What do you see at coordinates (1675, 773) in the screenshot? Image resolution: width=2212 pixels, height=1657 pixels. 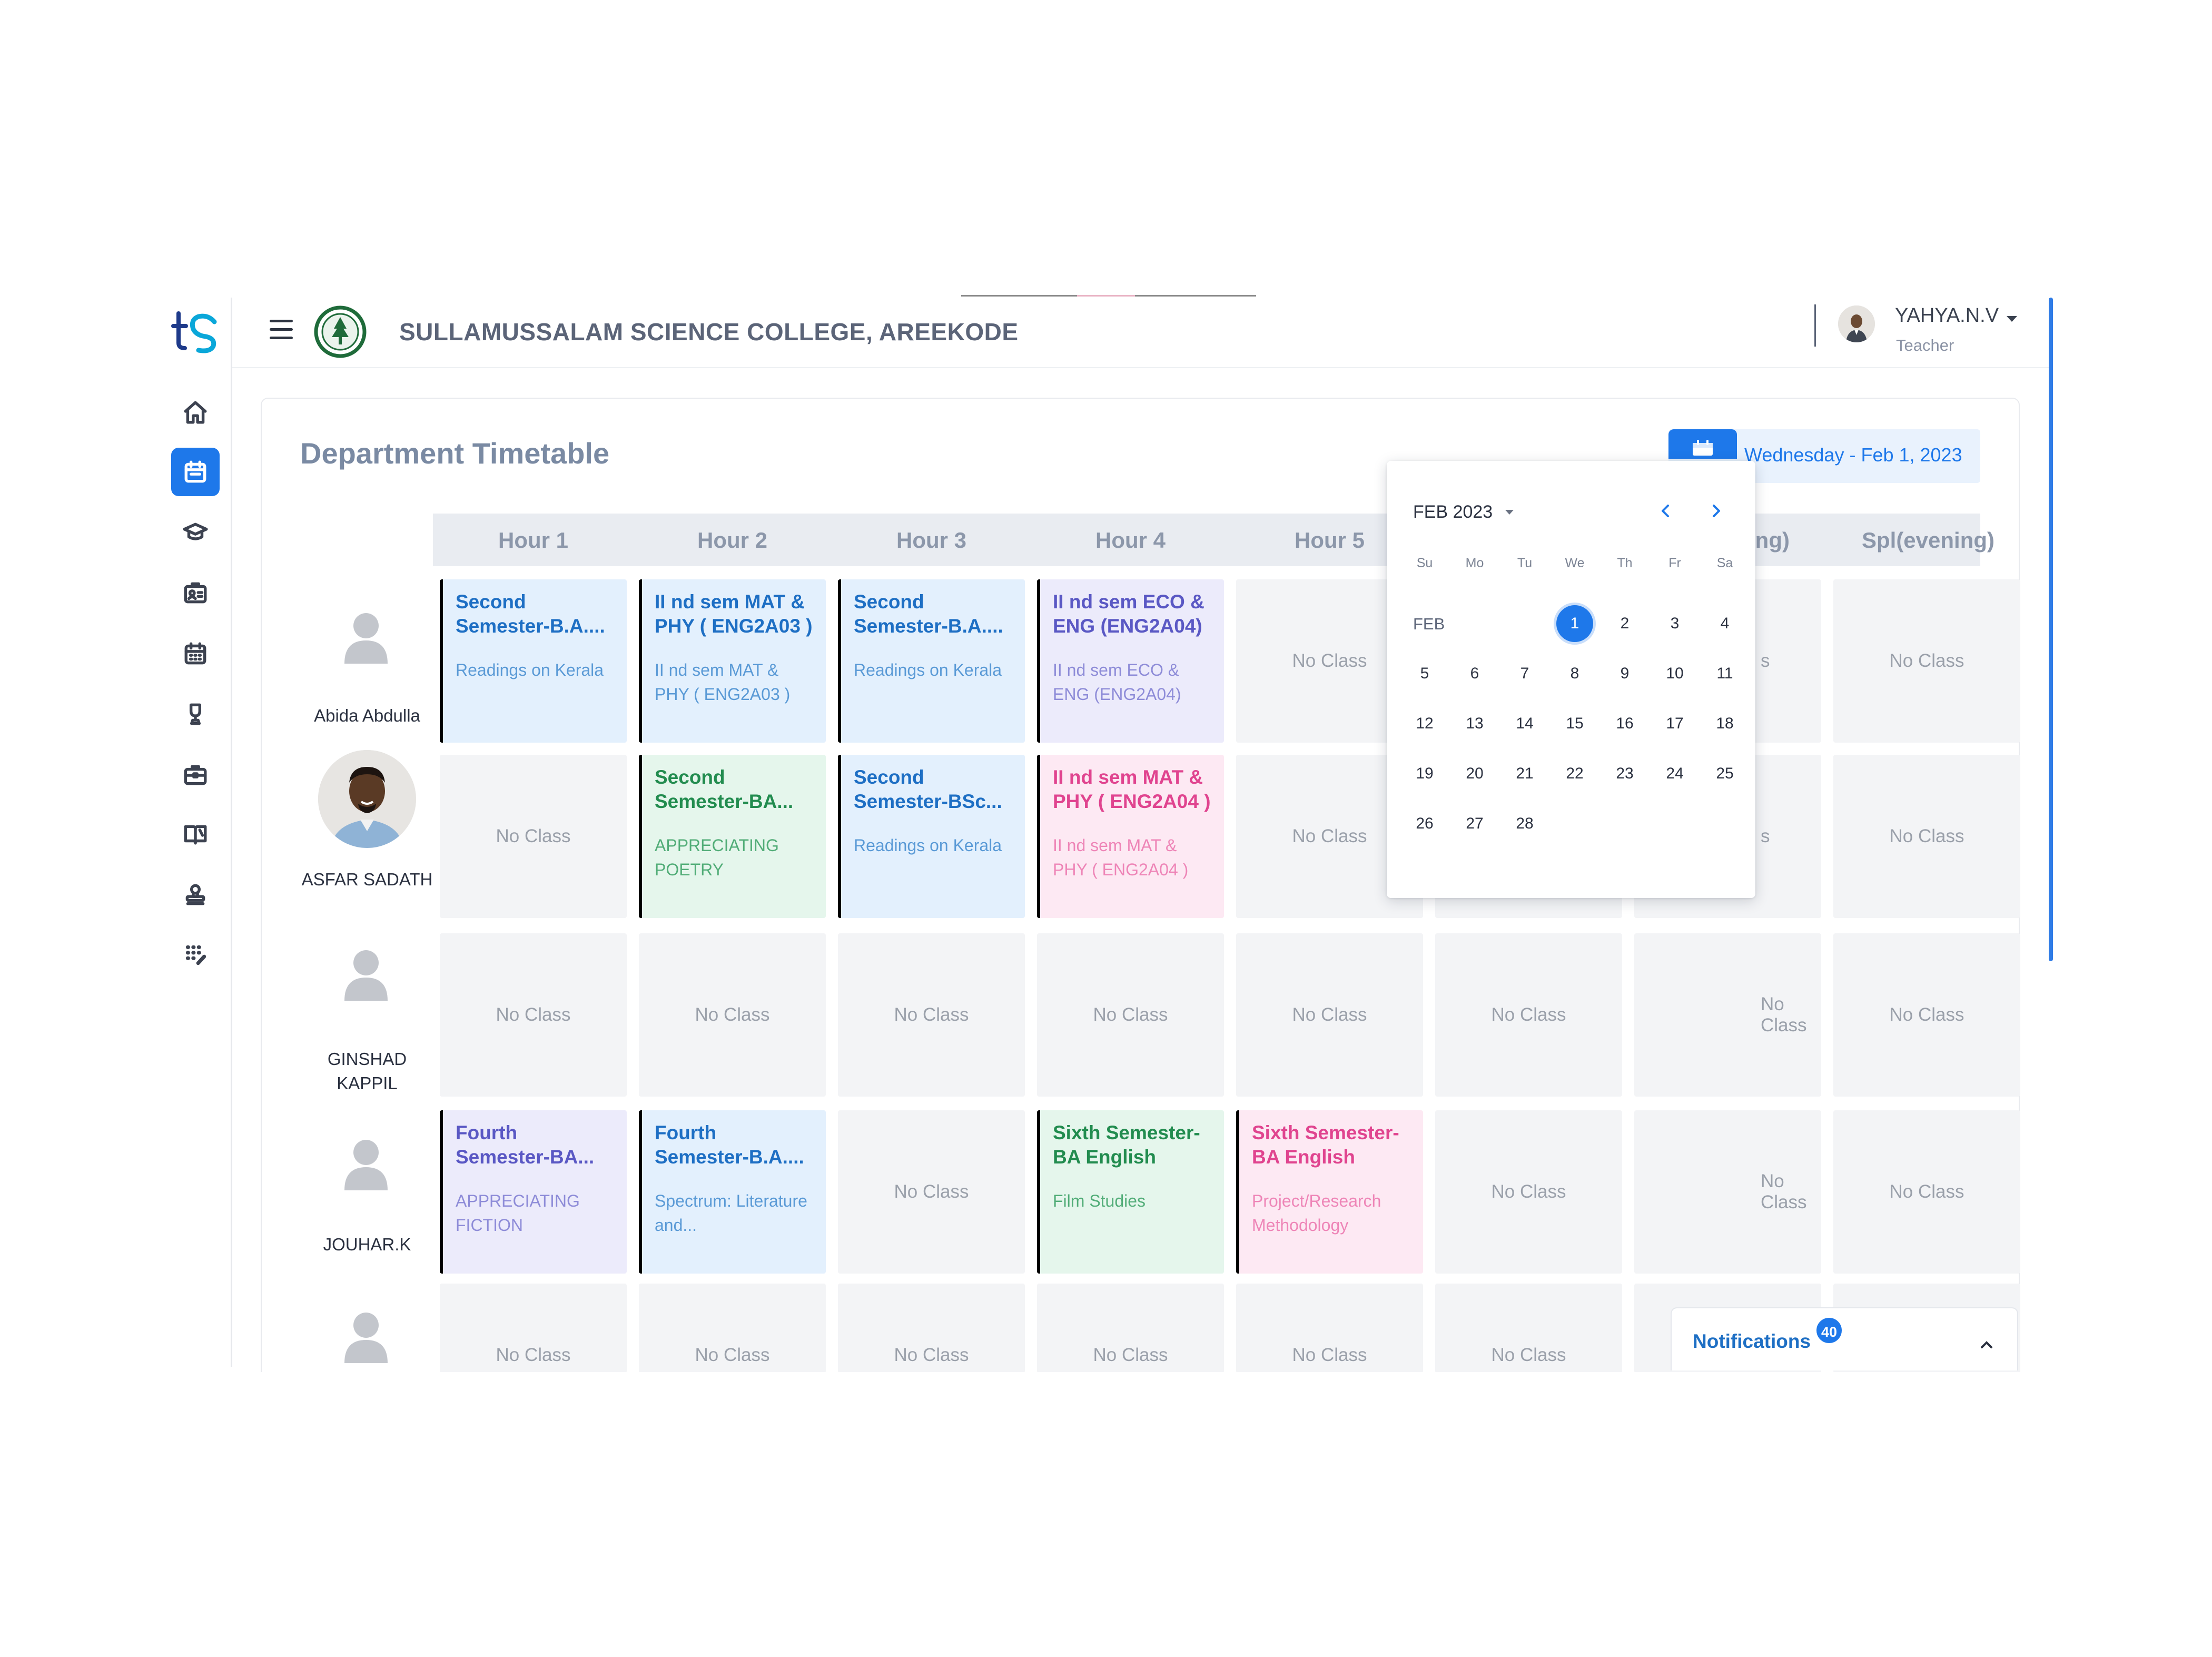 I see `calendar-day: 24` at bounding box center [1675, 773].